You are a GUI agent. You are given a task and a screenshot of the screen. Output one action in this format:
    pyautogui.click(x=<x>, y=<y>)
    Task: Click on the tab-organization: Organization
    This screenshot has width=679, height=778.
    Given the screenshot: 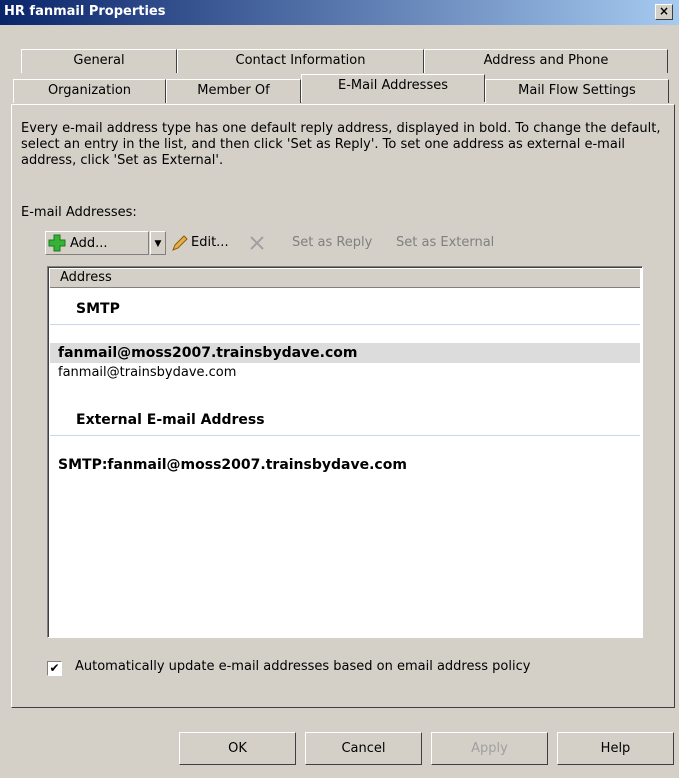 What is the action you would take?
    pyautogui.click(x=89, y=91)
    